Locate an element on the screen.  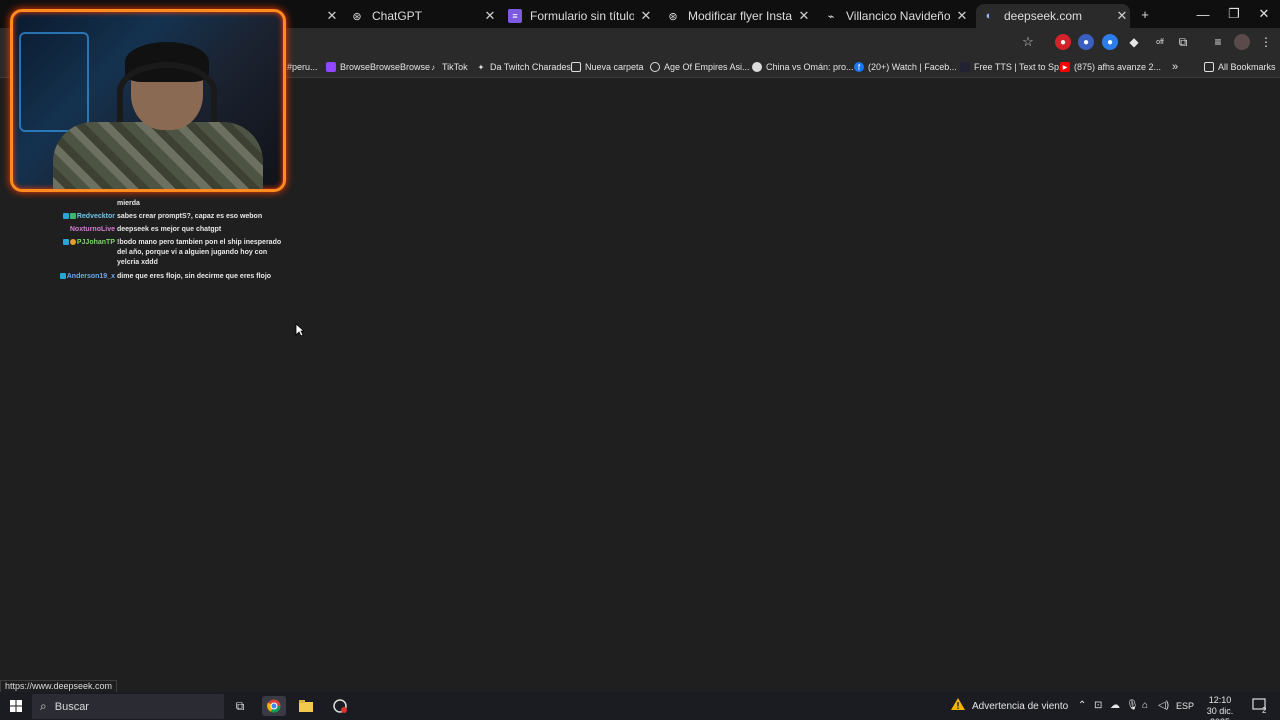
notifications-count: 2 is located at coordinates (1264, 710).